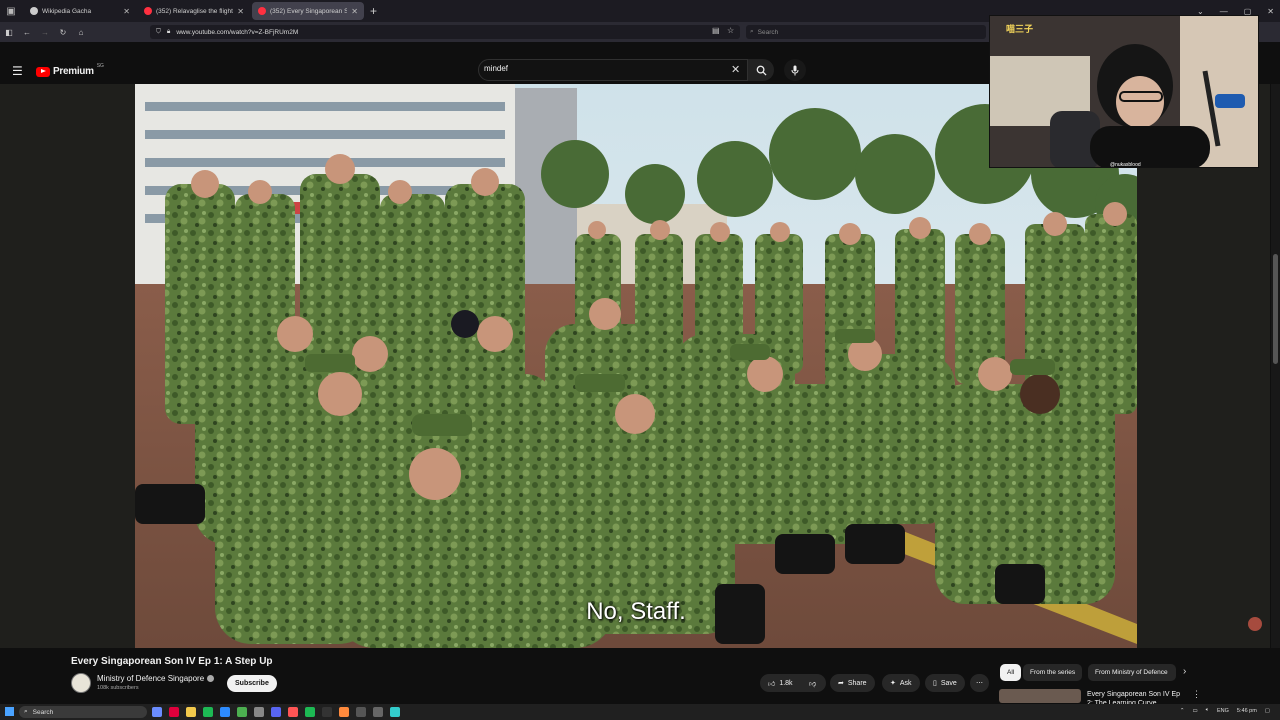  What do you see at coordinates (73, 71) in the screenshot?
I see `logo-text: Premium` at bounding box center [73, 71].